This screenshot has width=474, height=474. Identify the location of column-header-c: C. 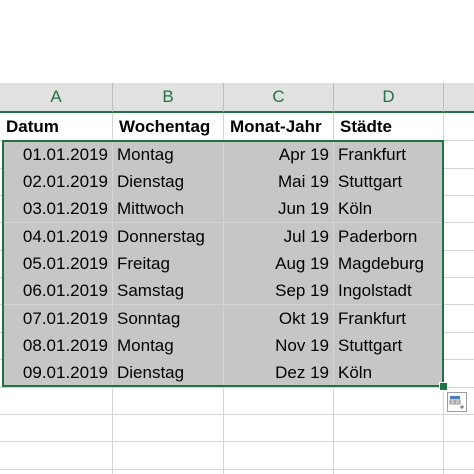
(279, 98).